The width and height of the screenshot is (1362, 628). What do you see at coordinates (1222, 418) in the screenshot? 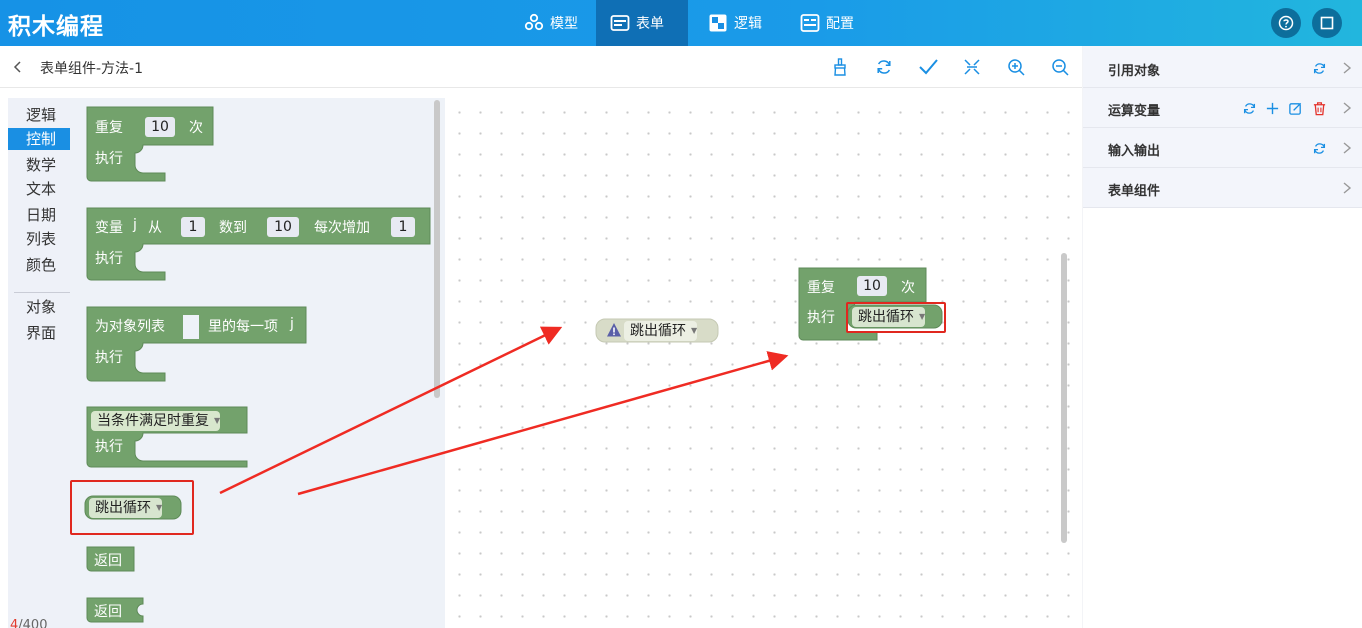
I see `right-panel-empty-area` at bounding box center [1222, 418].